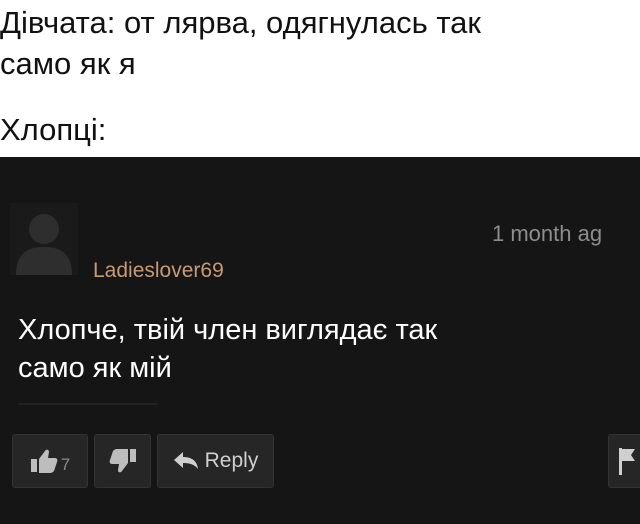  Describe the element at coordinates (231, 460) in the screenshot. I see `reply-label: Reply` at that location.